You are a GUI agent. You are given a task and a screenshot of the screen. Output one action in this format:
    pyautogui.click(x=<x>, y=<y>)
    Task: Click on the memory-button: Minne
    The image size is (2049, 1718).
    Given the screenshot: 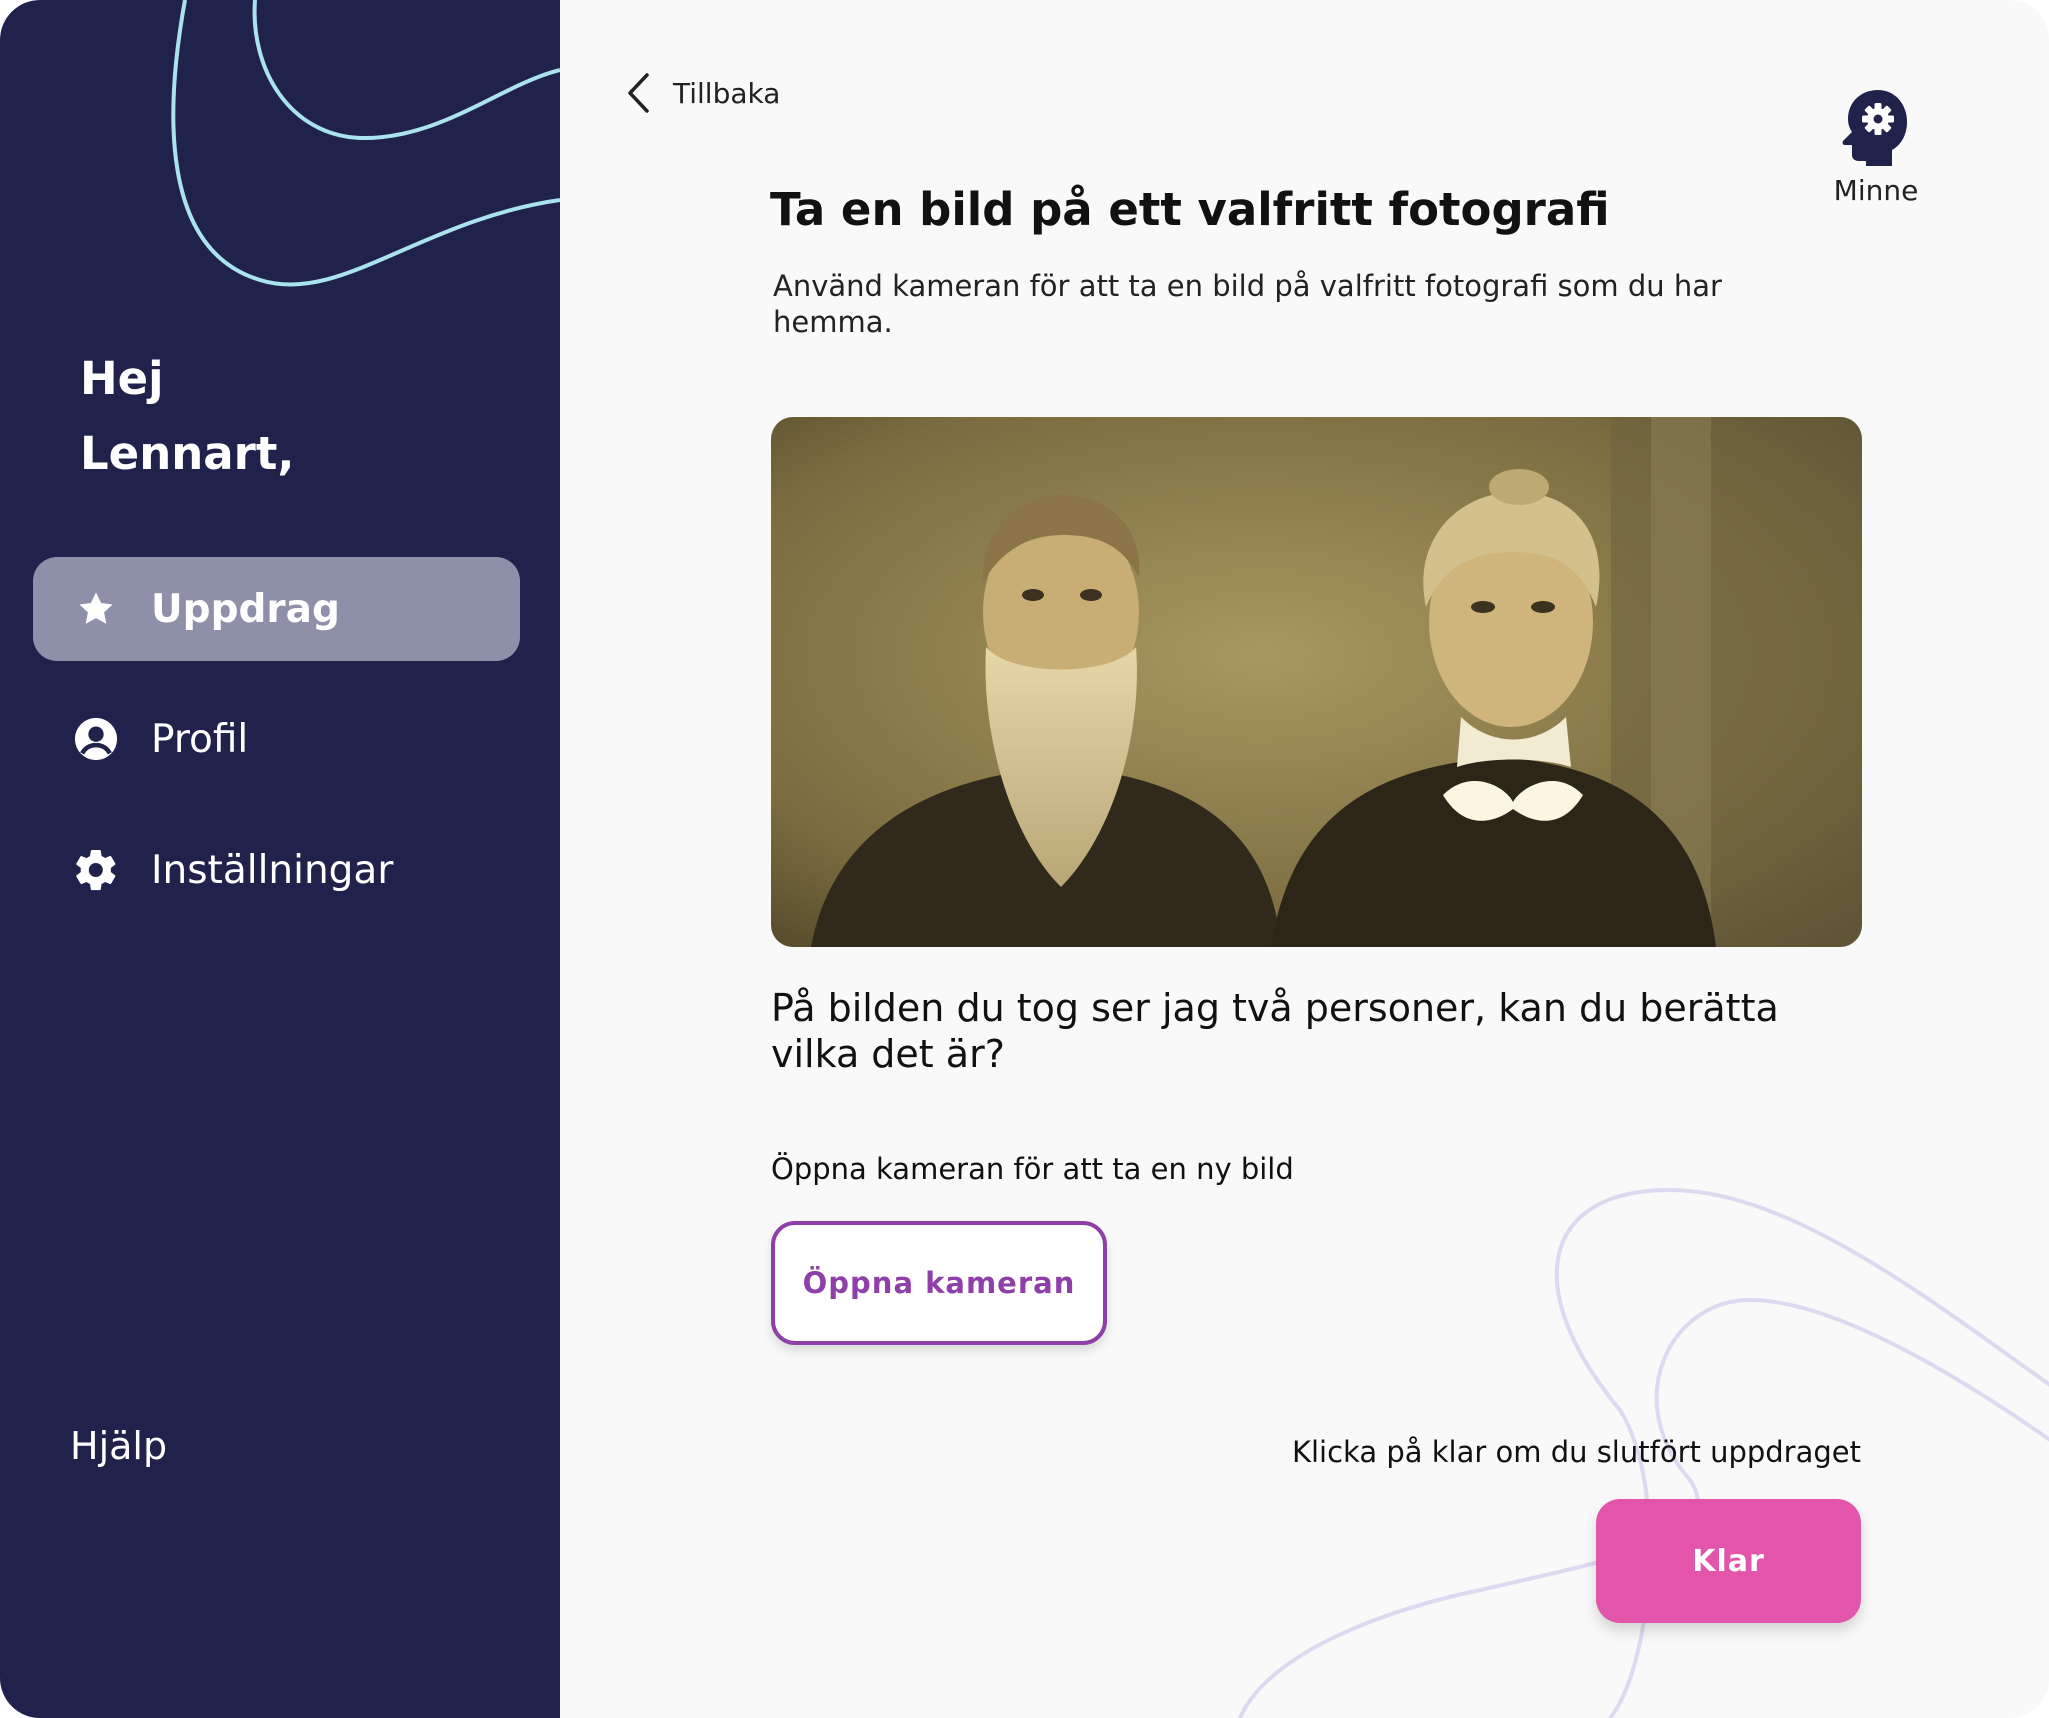 What is the action you would take?
    pyautogui.click(x=1876, y=147)
    